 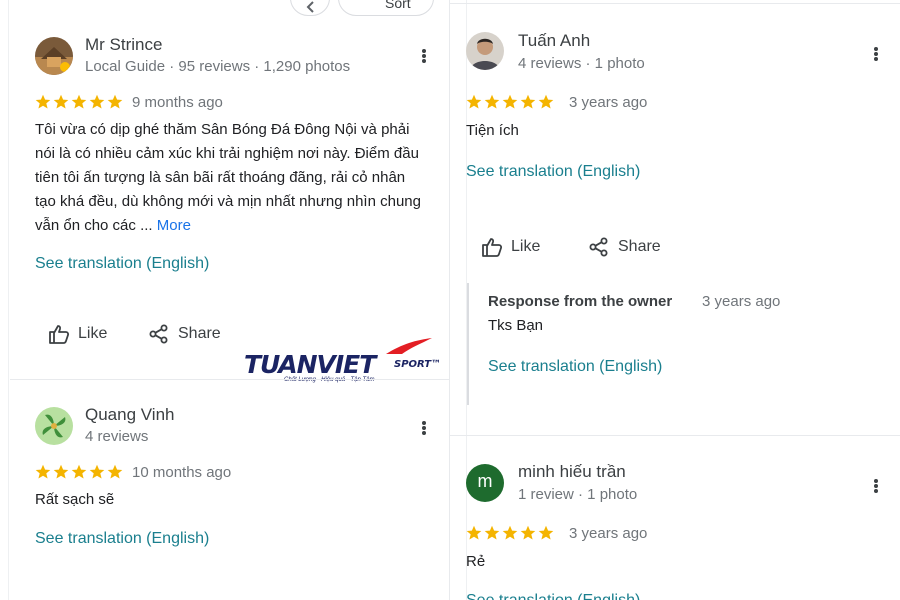 I want to click on review-text: Rẻ, so click(x=476, y=561).